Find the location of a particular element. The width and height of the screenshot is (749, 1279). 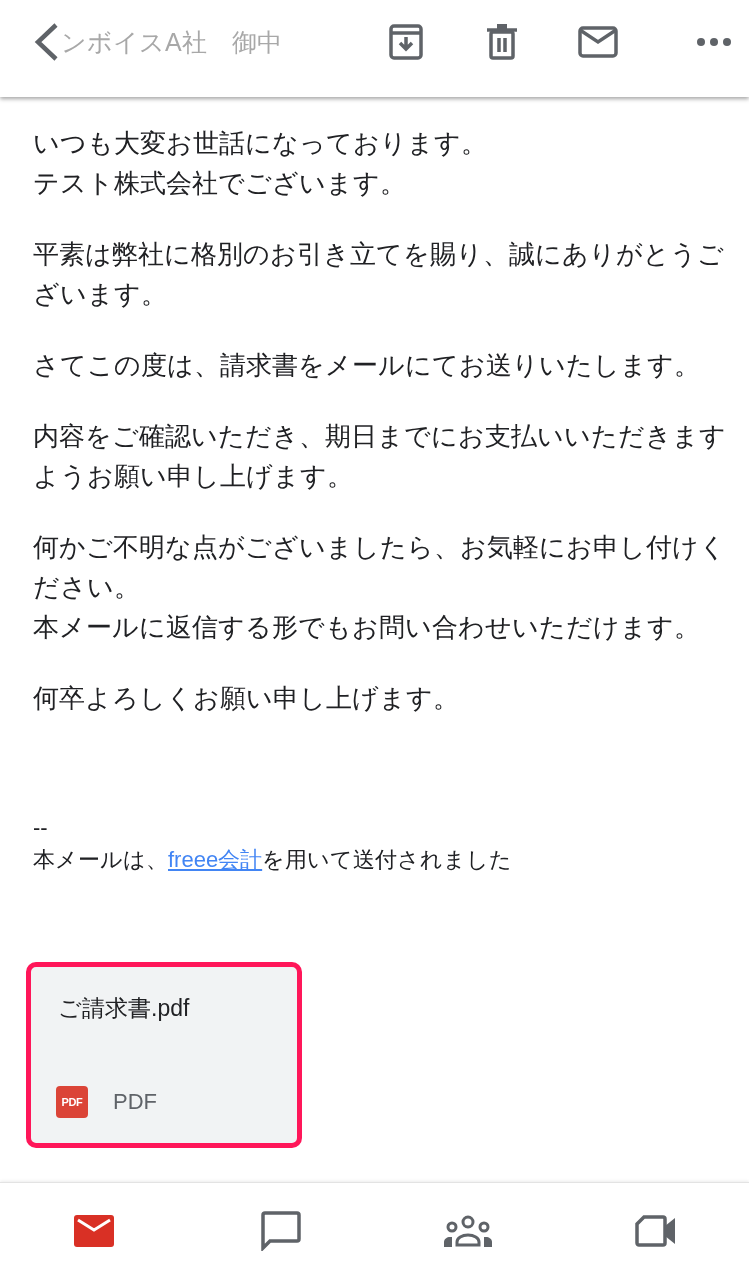

file-type-badge: PDF is located at coordinates (72, 1102).